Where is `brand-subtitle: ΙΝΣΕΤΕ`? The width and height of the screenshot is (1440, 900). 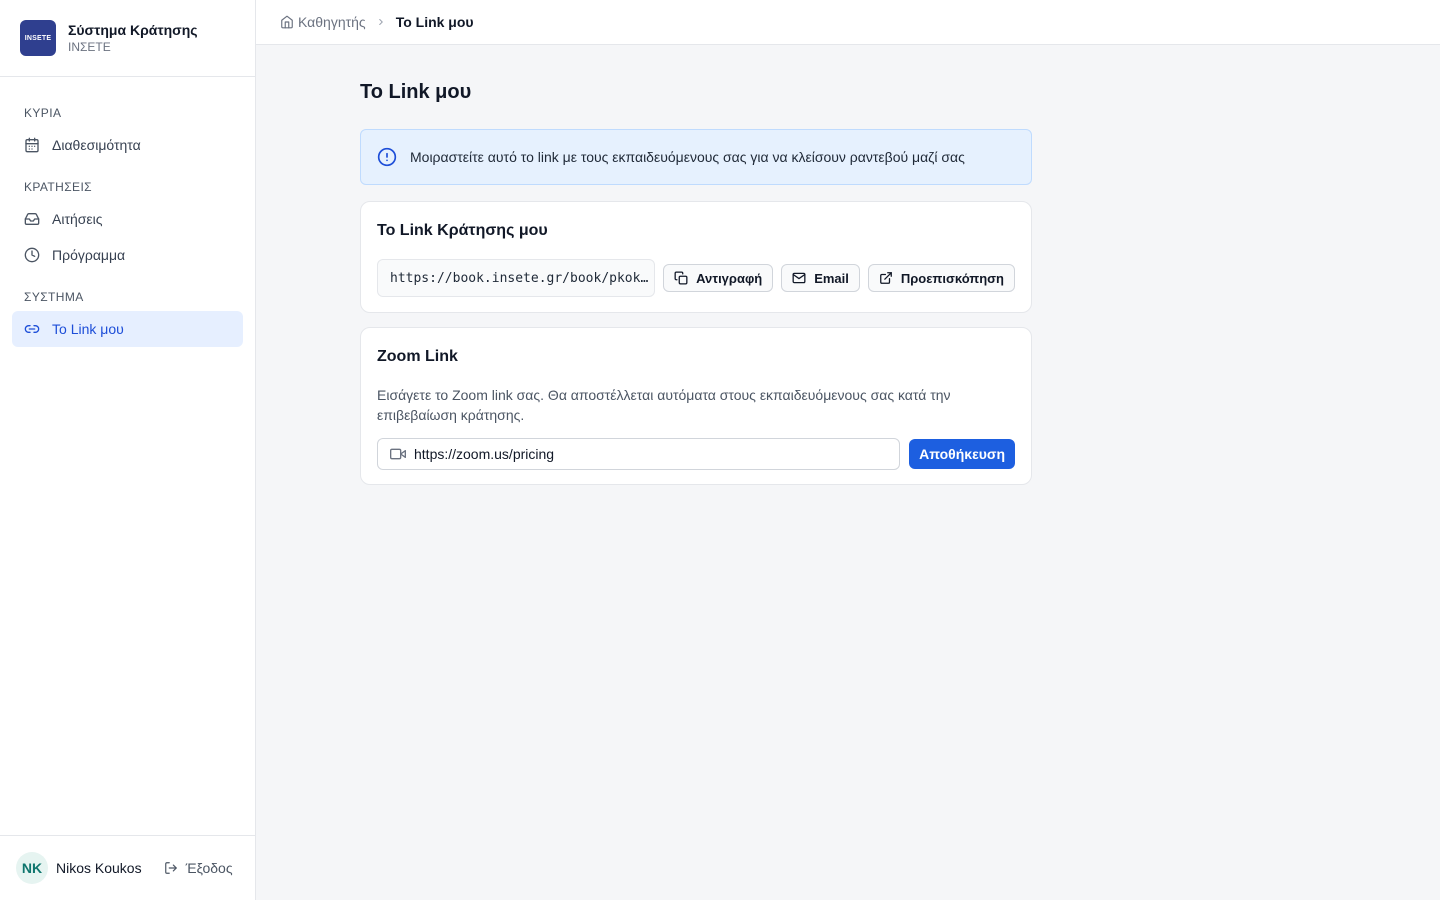
brand-subtitle: ΙΝΣΕΤΕ is located at coordinates (89, 47).